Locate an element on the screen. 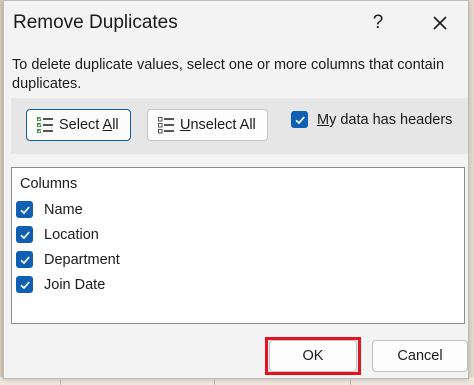 The image size is (474, 385). close-icon is located at coordinates (440, 23).